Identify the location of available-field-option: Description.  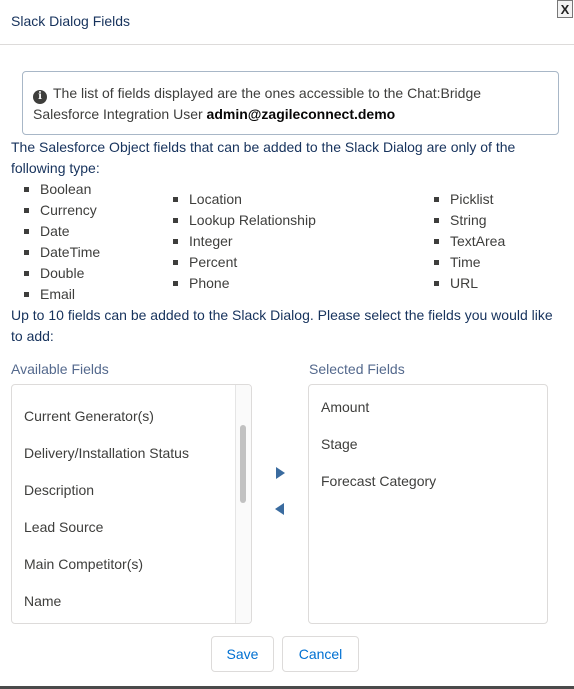
(59, 490).